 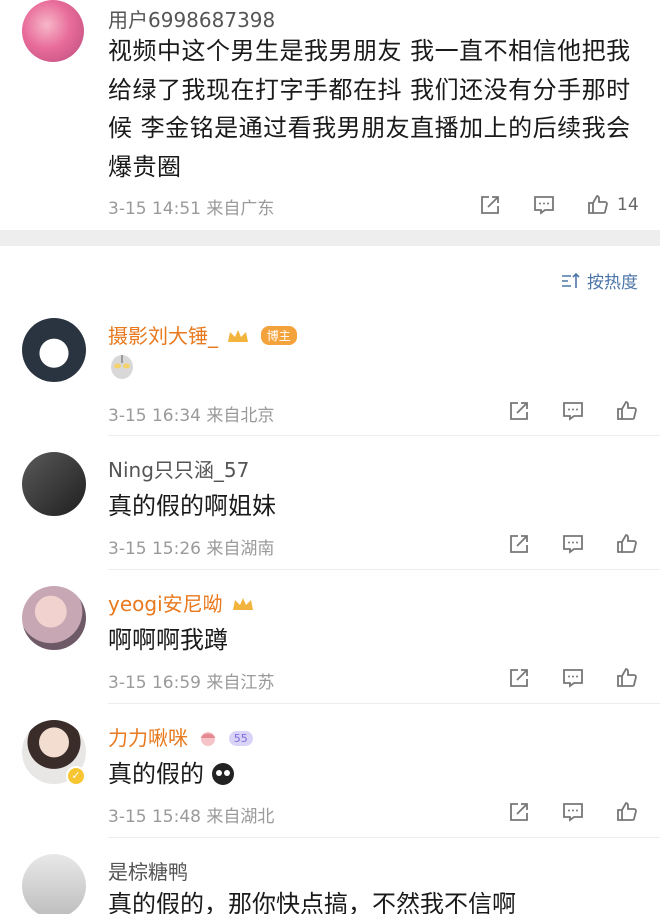 I want to click on top-post-location: 来自广东, so click(x=240, y=209).